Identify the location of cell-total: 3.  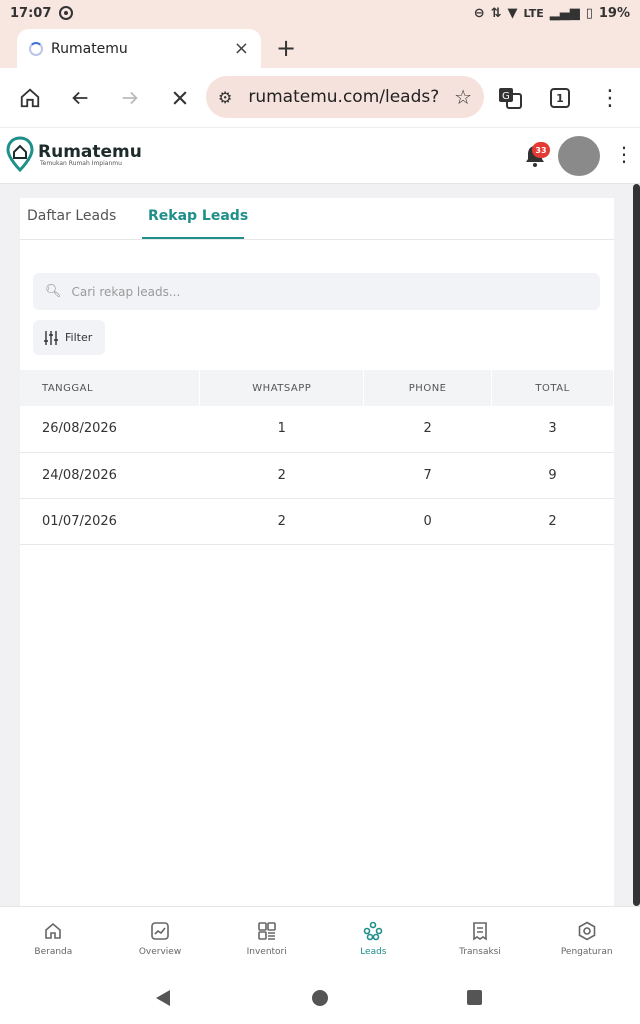
(552, 429).